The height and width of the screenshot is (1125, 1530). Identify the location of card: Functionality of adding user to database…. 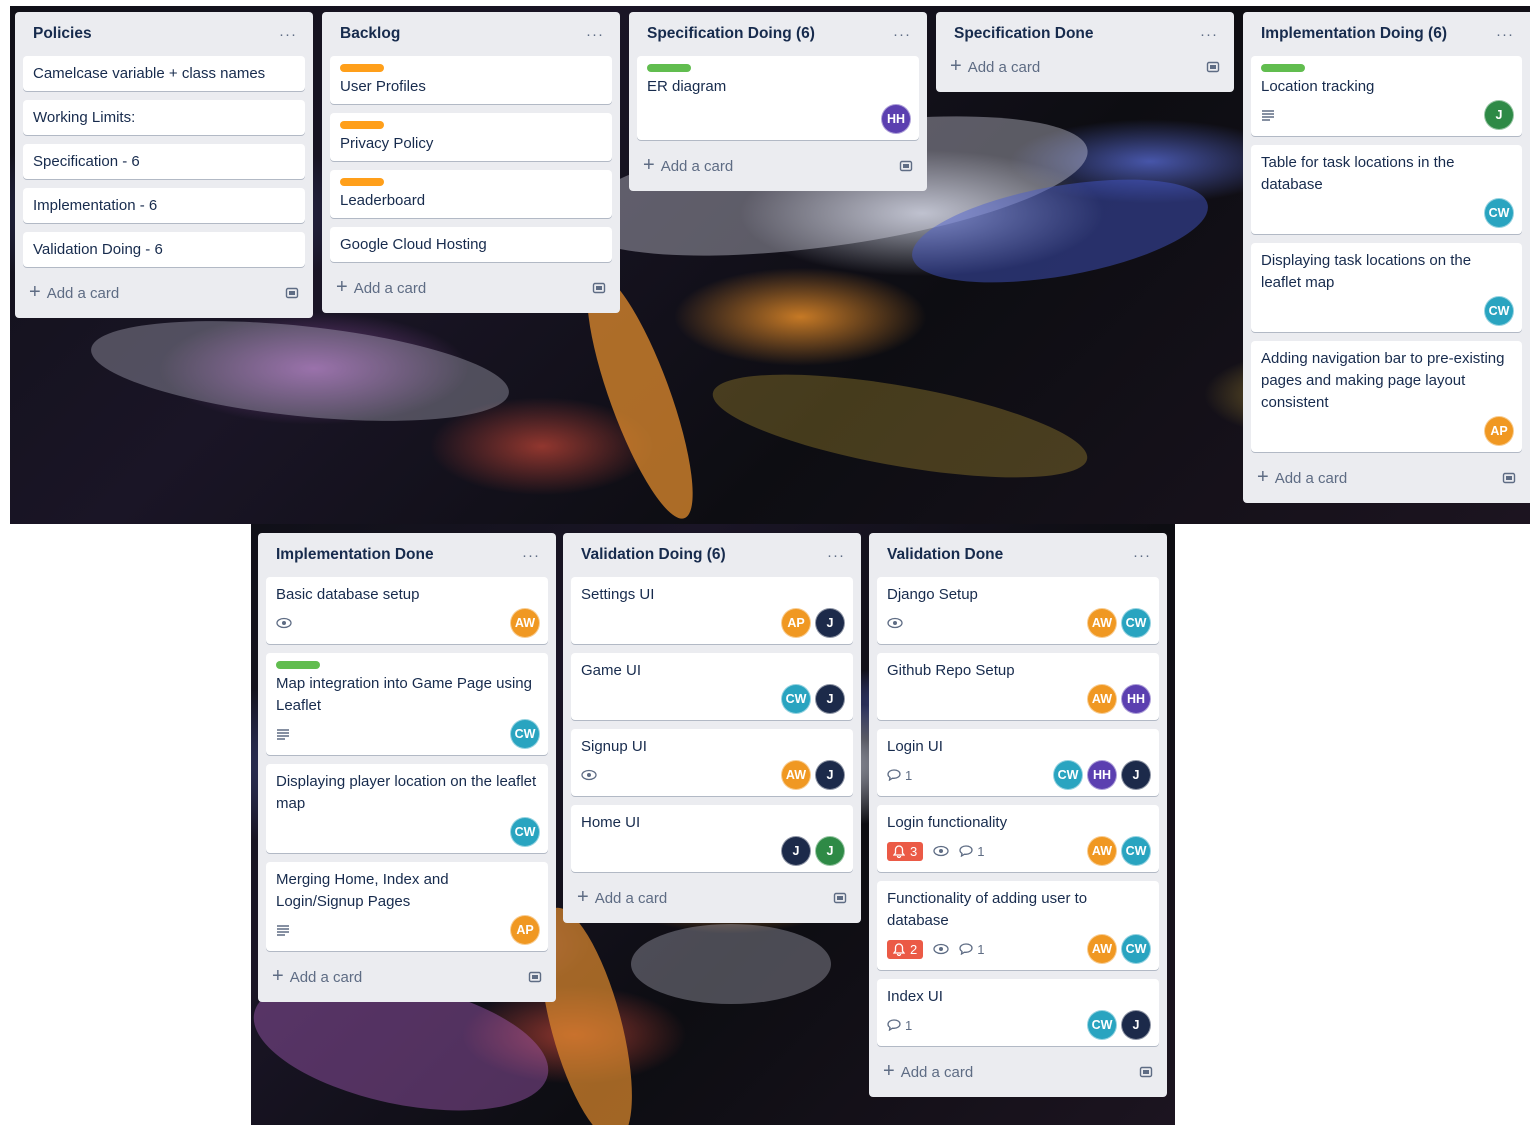
(1018, 925).